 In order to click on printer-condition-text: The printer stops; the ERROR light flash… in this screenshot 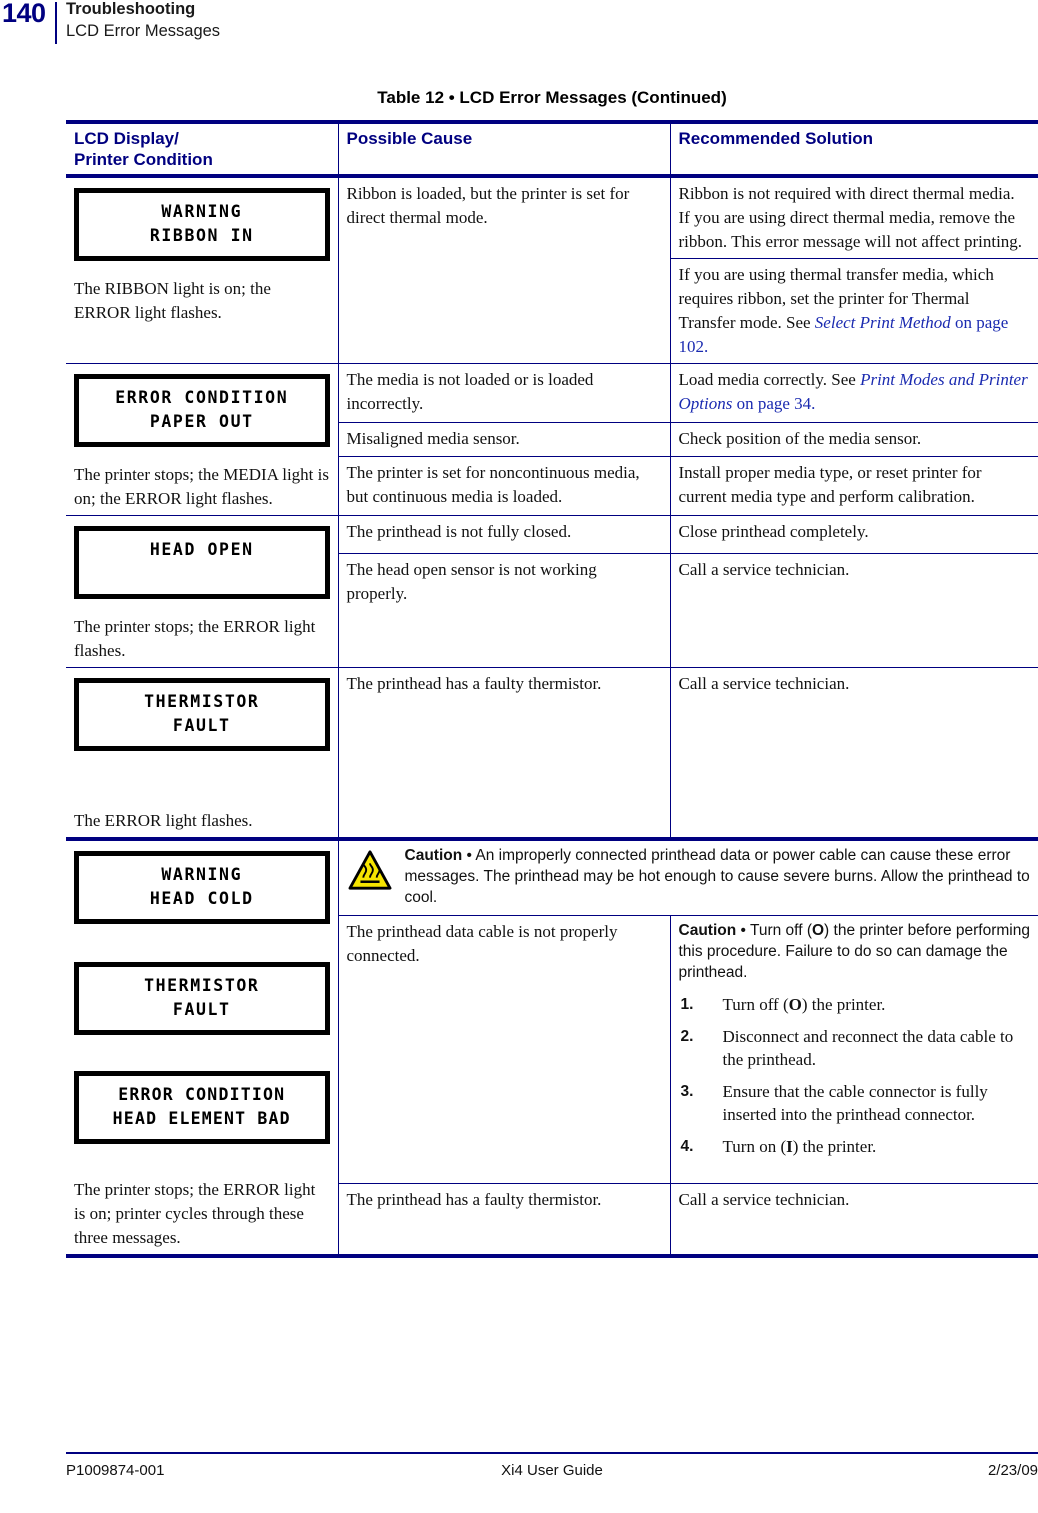, I will do `click(195, 638)`.